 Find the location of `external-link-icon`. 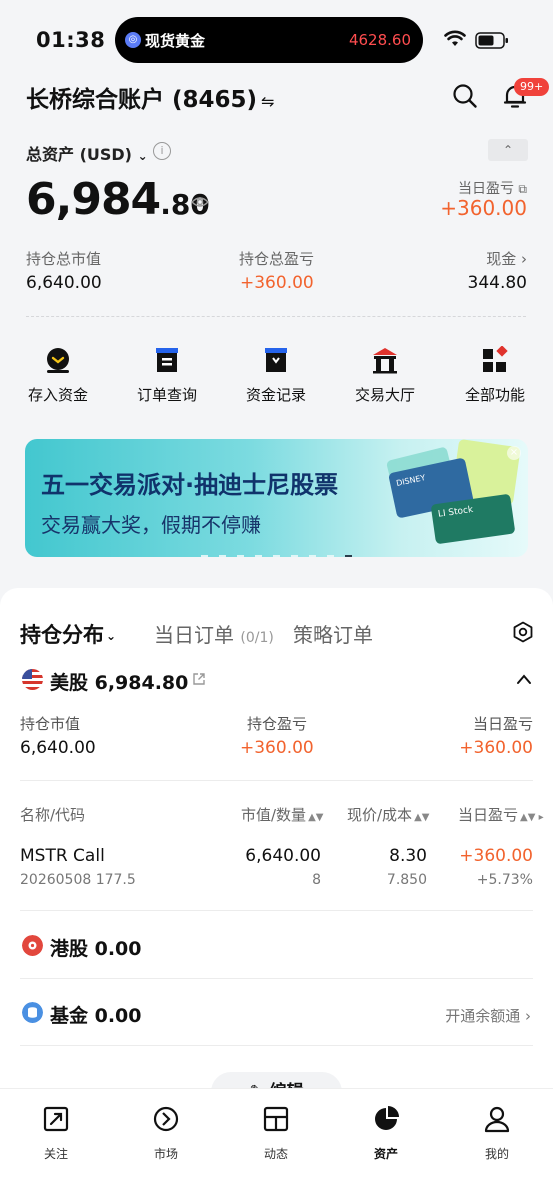

external-link-icon is located at coordinates (199, 679).